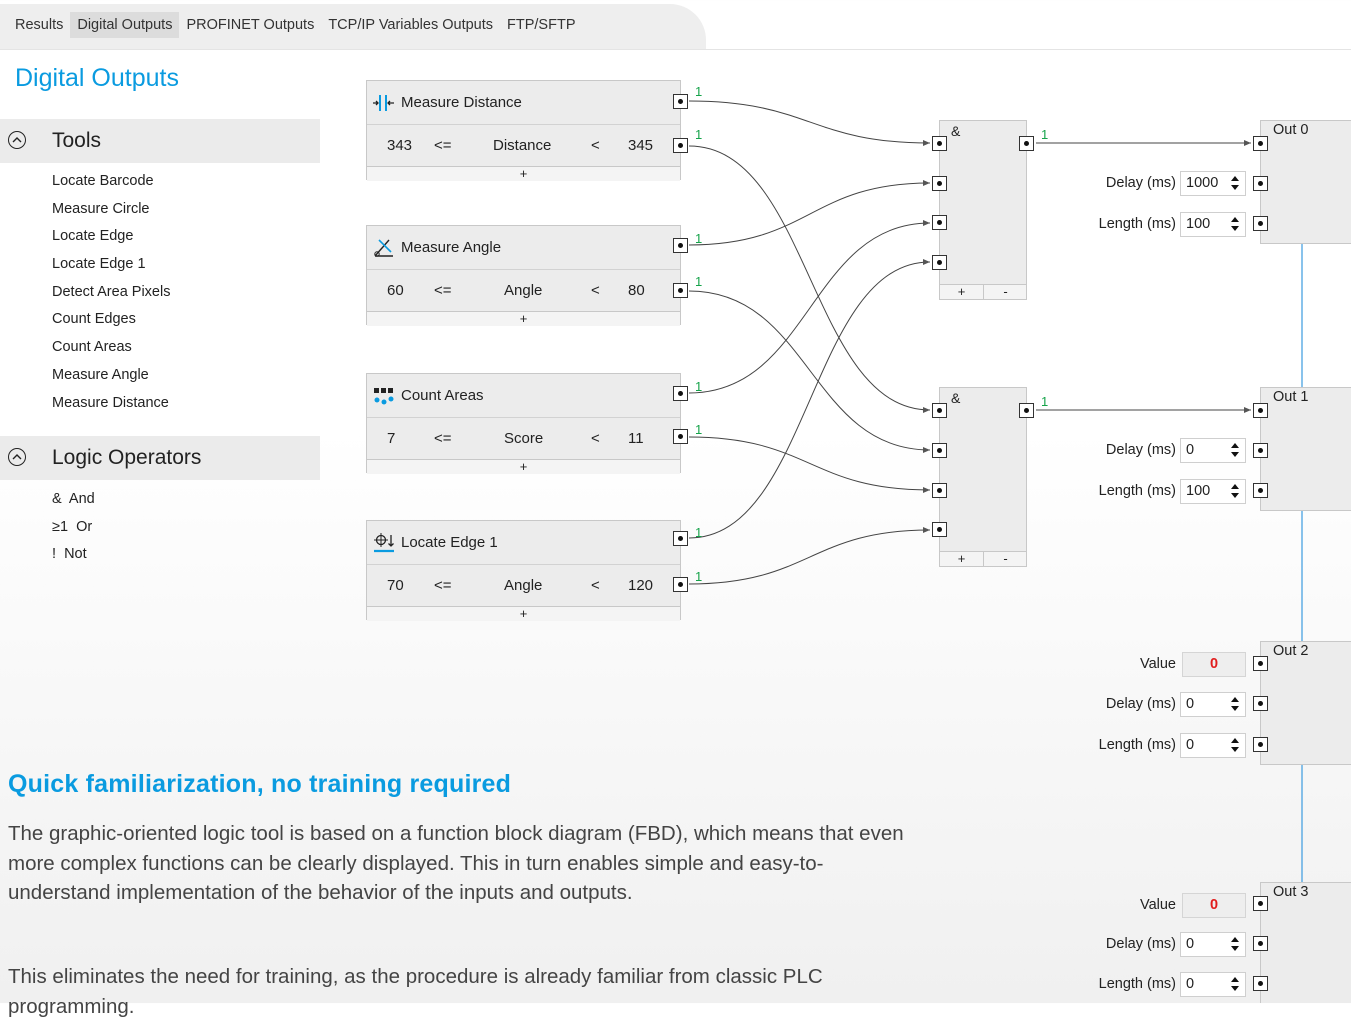  I want to click on condition-operator: <, so click(595, 585).